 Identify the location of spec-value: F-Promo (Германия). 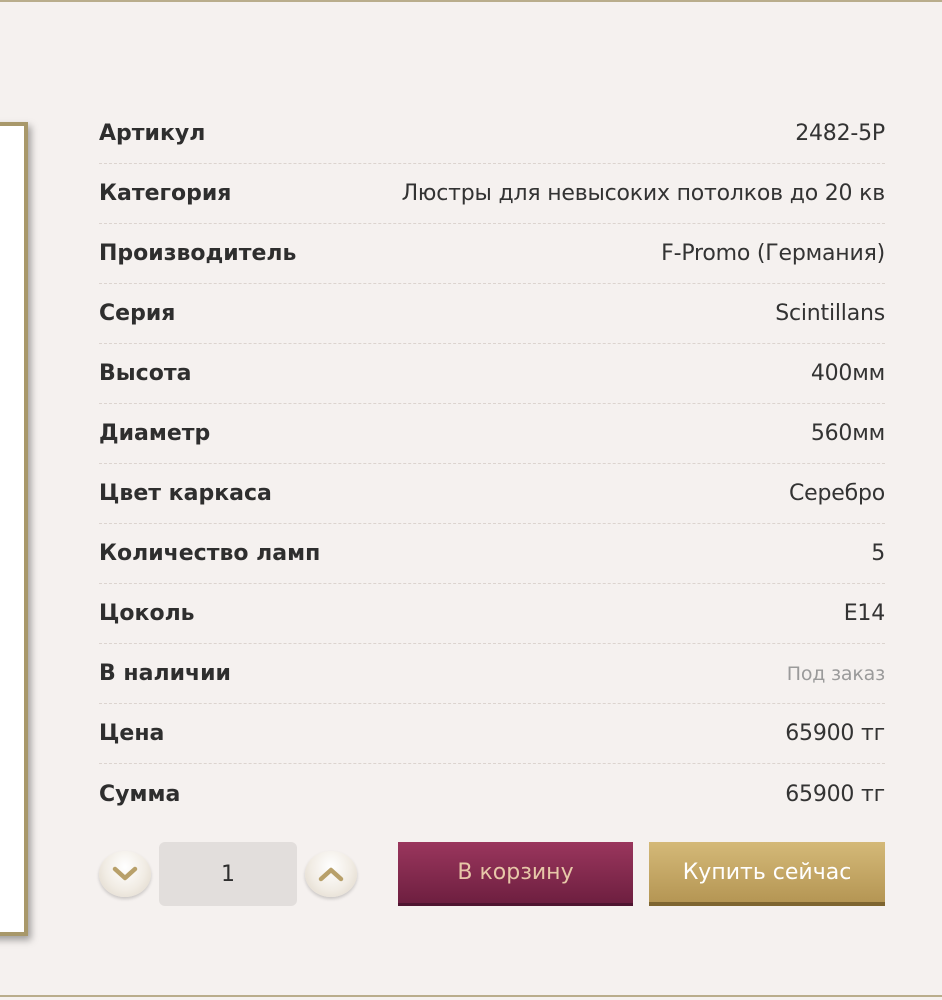
(773, 253).